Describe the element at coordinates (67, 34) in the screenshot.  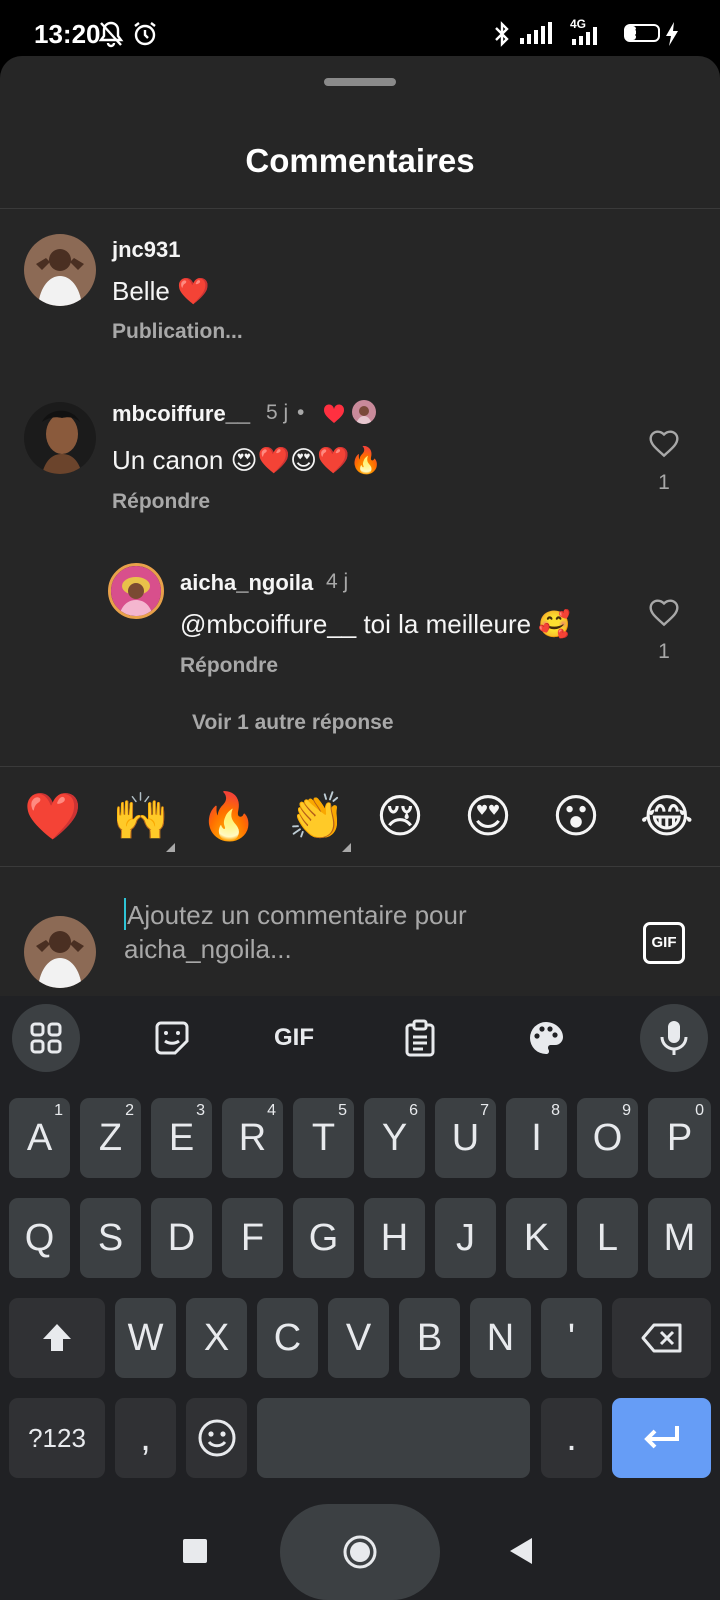
I see `status-time: 13:20` at that location.